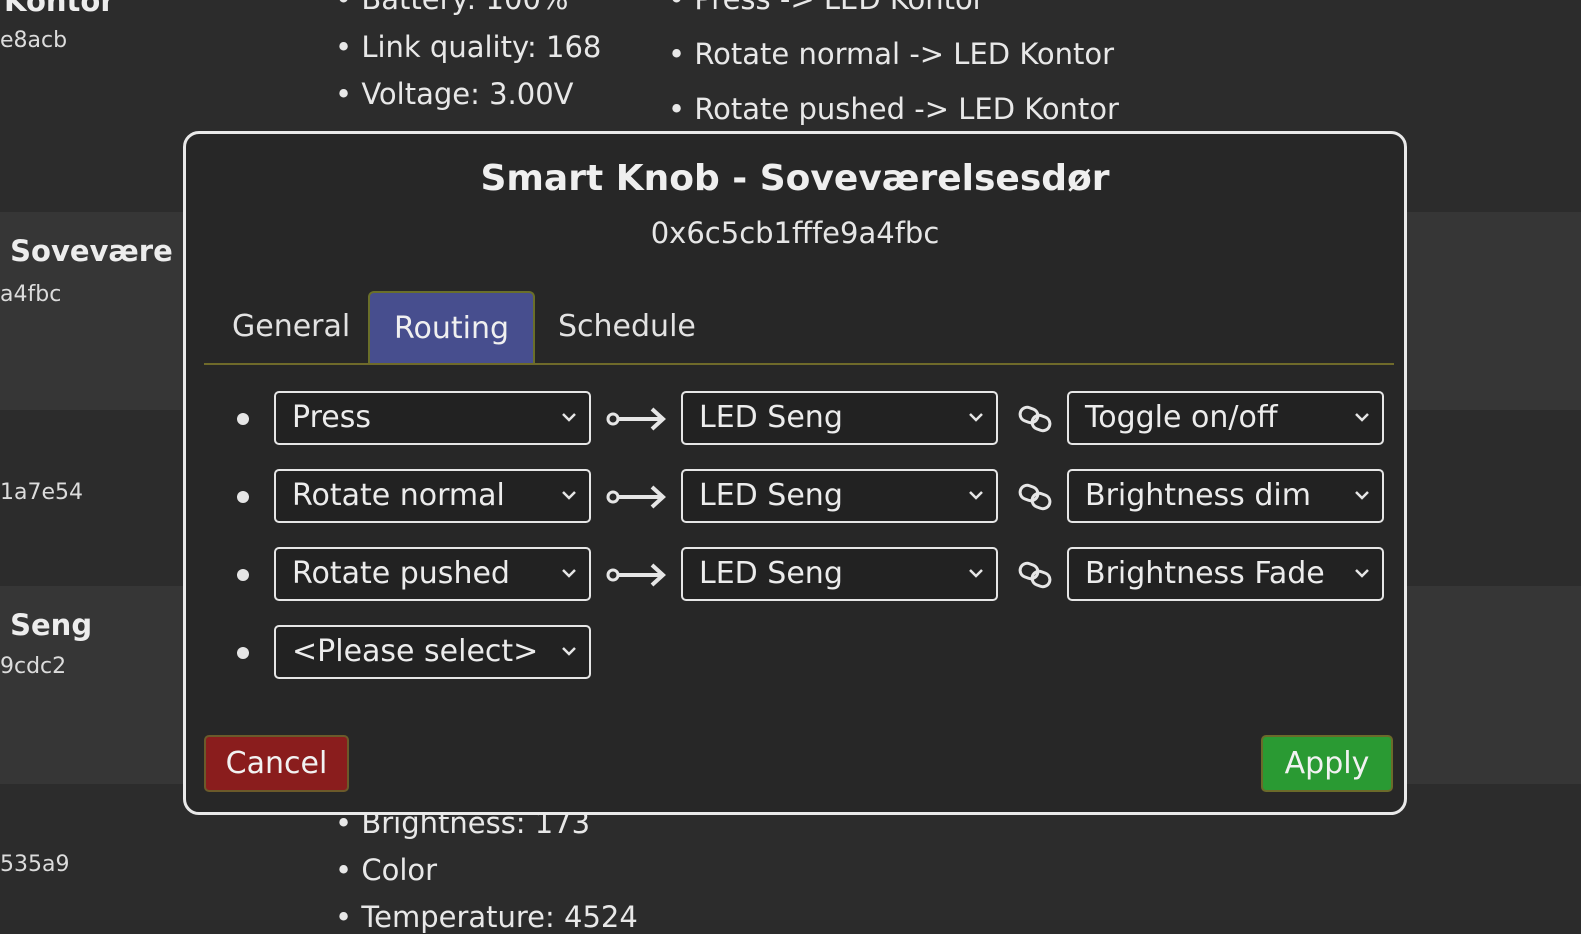 This screenshot has height=934, width=1581. What do you see at coordinates (799, 328) in the screenshot?
I see `tab-bar: General Routing Schedule` at bounding box center [799, 328].